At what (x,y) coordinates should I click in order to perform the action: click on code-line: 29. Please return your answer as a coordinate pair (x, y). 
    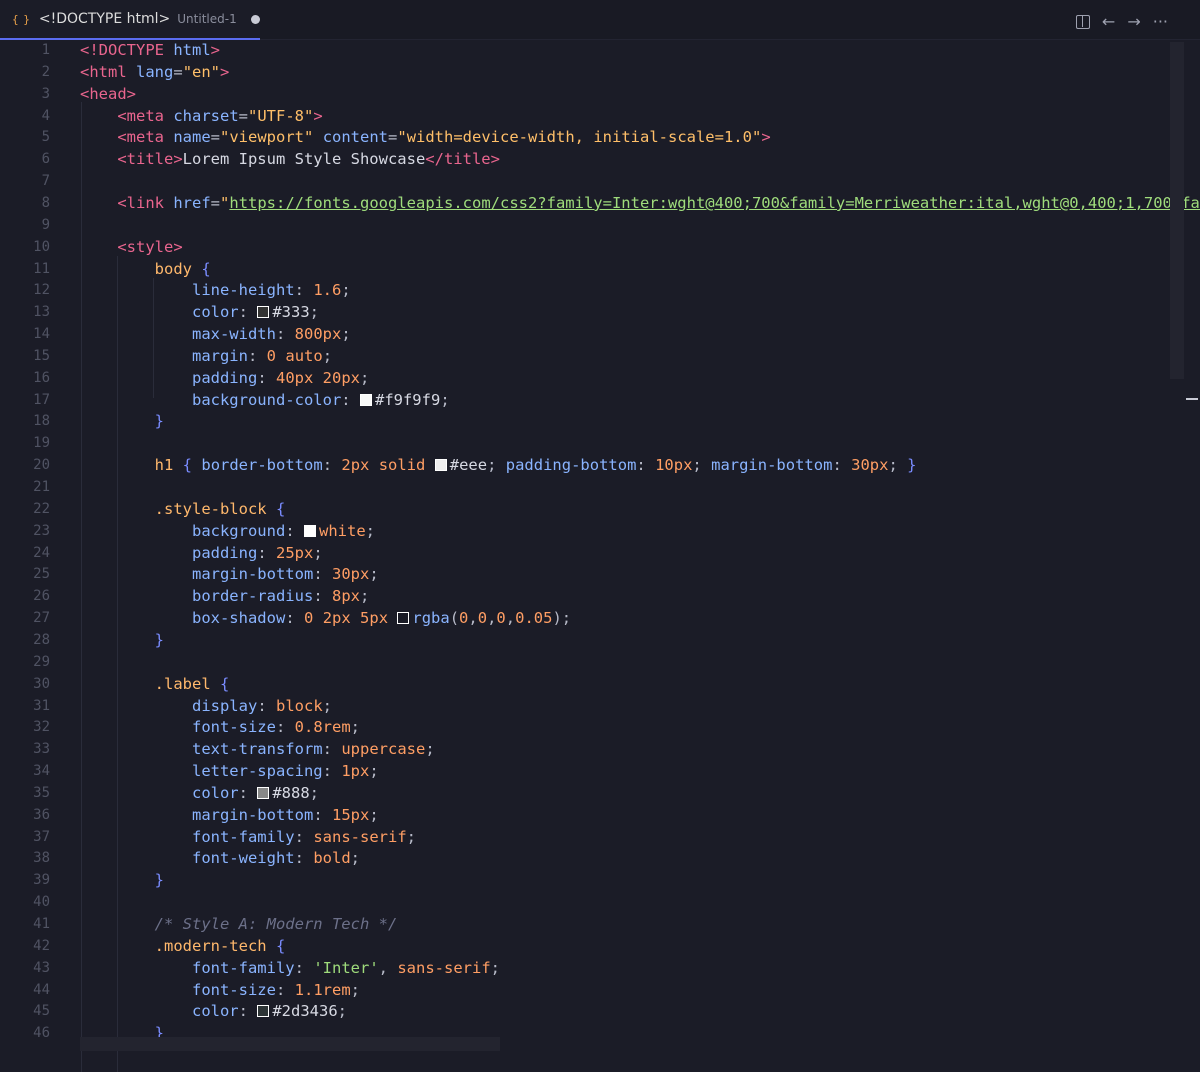
    Looking at the image, I should click on (585, 662).